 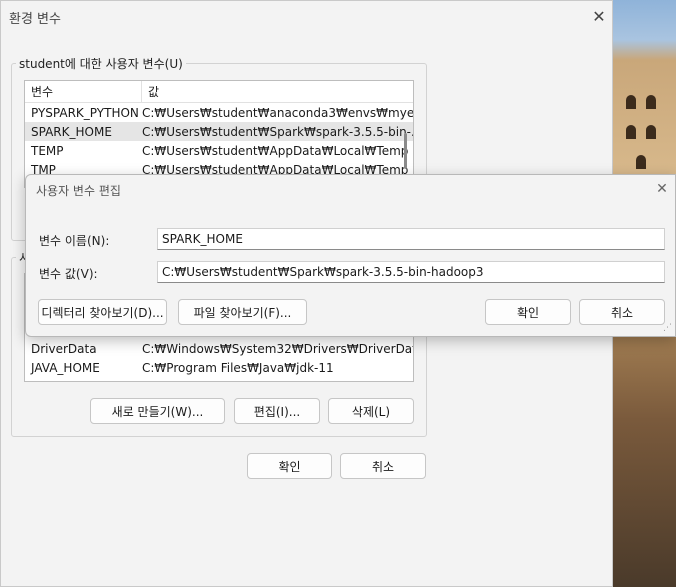 I want to click on column-header-name: 변수, so click(x=83, y=91).